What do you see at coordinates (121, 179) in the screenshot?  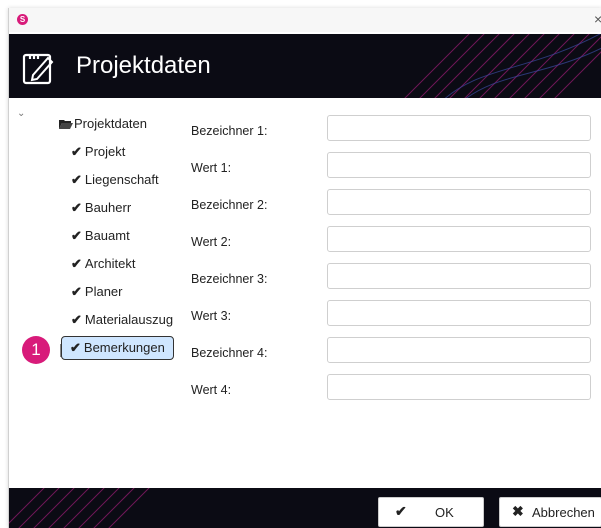 I see `tree-item-label: Liegenschaft` at bounding box center [121, 179].